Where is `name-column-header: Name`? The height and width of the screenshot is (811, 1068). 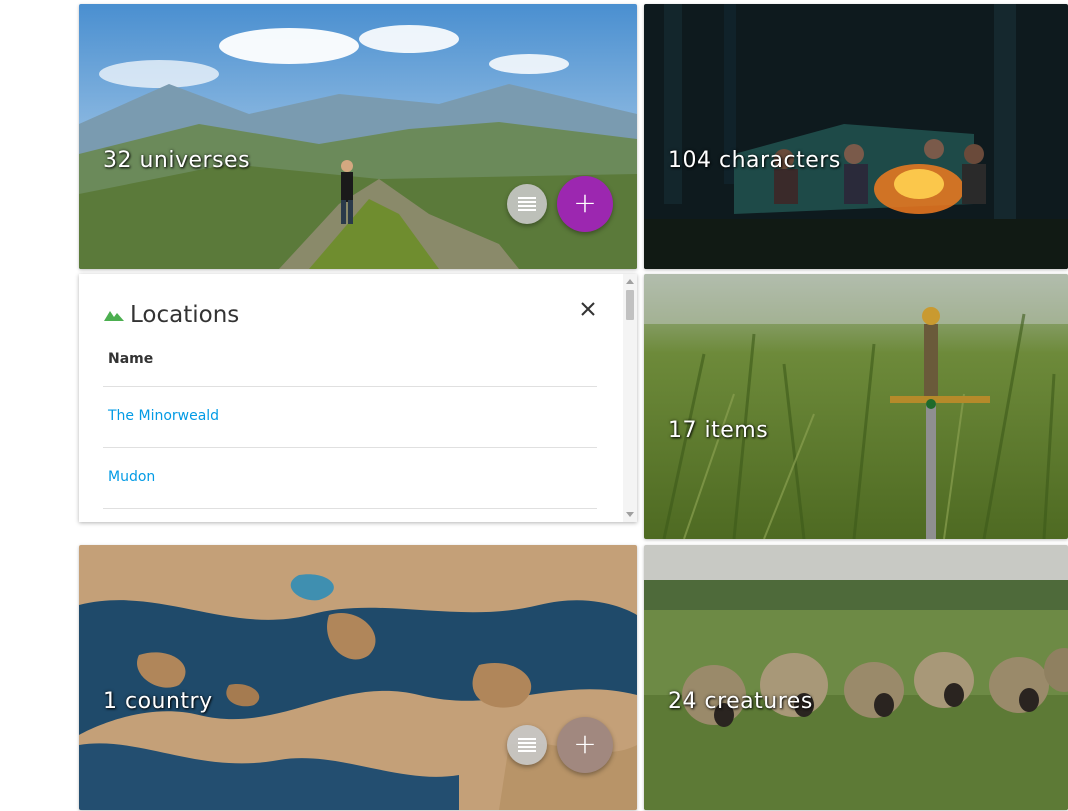 name-column-header: Name is located at coordinates (131, 359).